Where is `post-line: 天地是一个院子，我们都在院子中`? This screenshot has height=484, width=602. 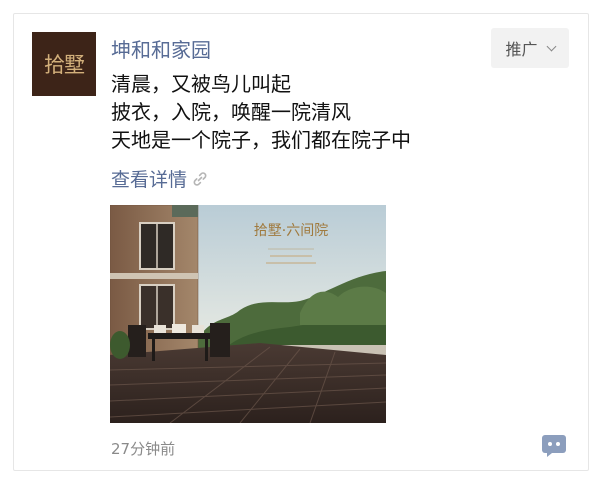
post-line: 天地是一个院子，我们都在院子中 is located at coordinates (261, 140).